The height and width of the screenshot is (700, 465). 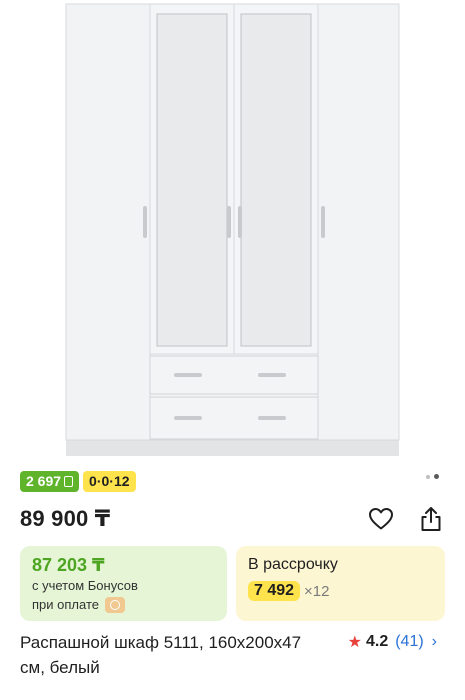 What do you see at coordinates (392, 642) in the screenshot?
I see `rating-link: ★ 4.2 (41) ›` at bounding box center [392, 642].